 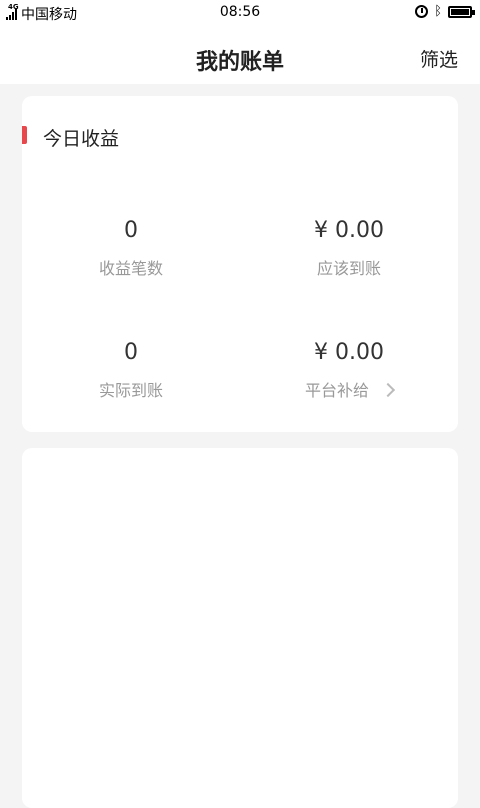 I want to click on status-right: ᛒ, so click(x=445, y=11).